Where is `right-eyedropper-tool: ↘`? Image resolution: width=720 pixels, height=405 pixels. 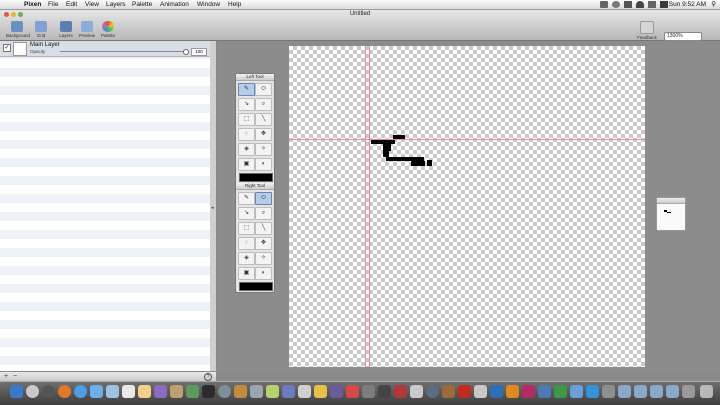
right-eyedropper-tool: ↘ is located at coordinates (246, 213).